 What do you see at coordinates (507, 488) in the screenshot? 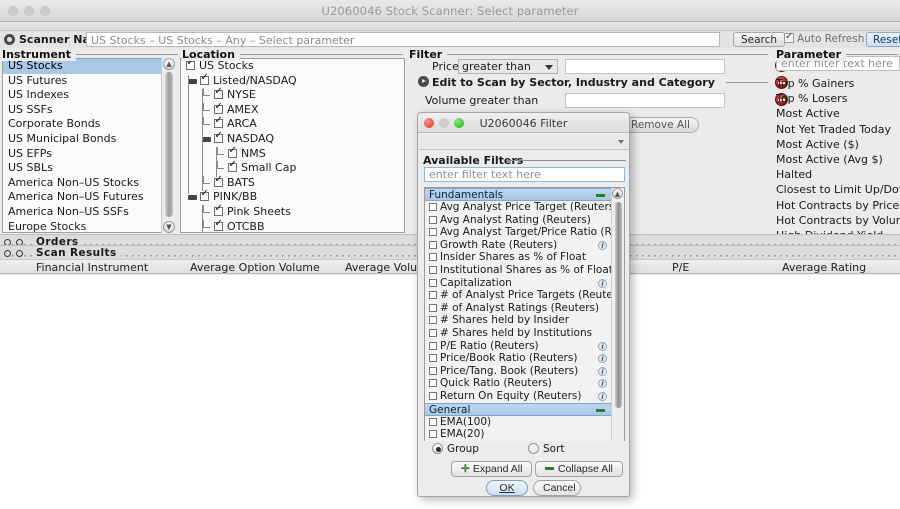
I see `ok-button: OK` at bounding box center [507, 488].